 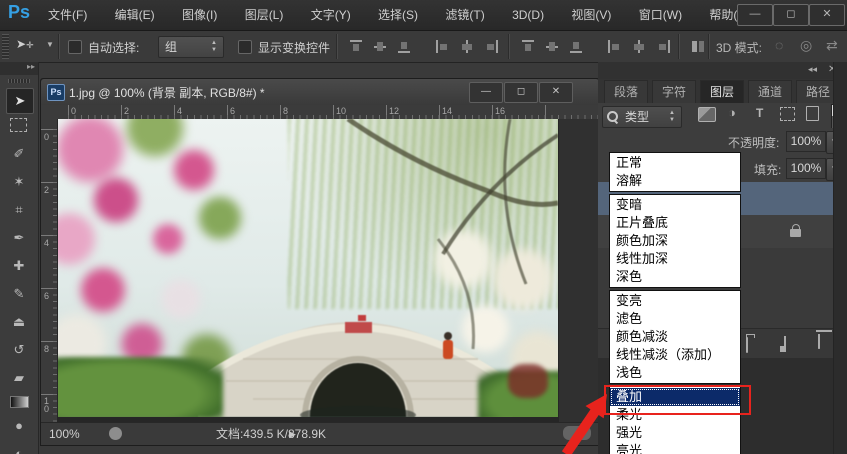 I want to click on blend-option: 正常, so click(x=675, y=163).